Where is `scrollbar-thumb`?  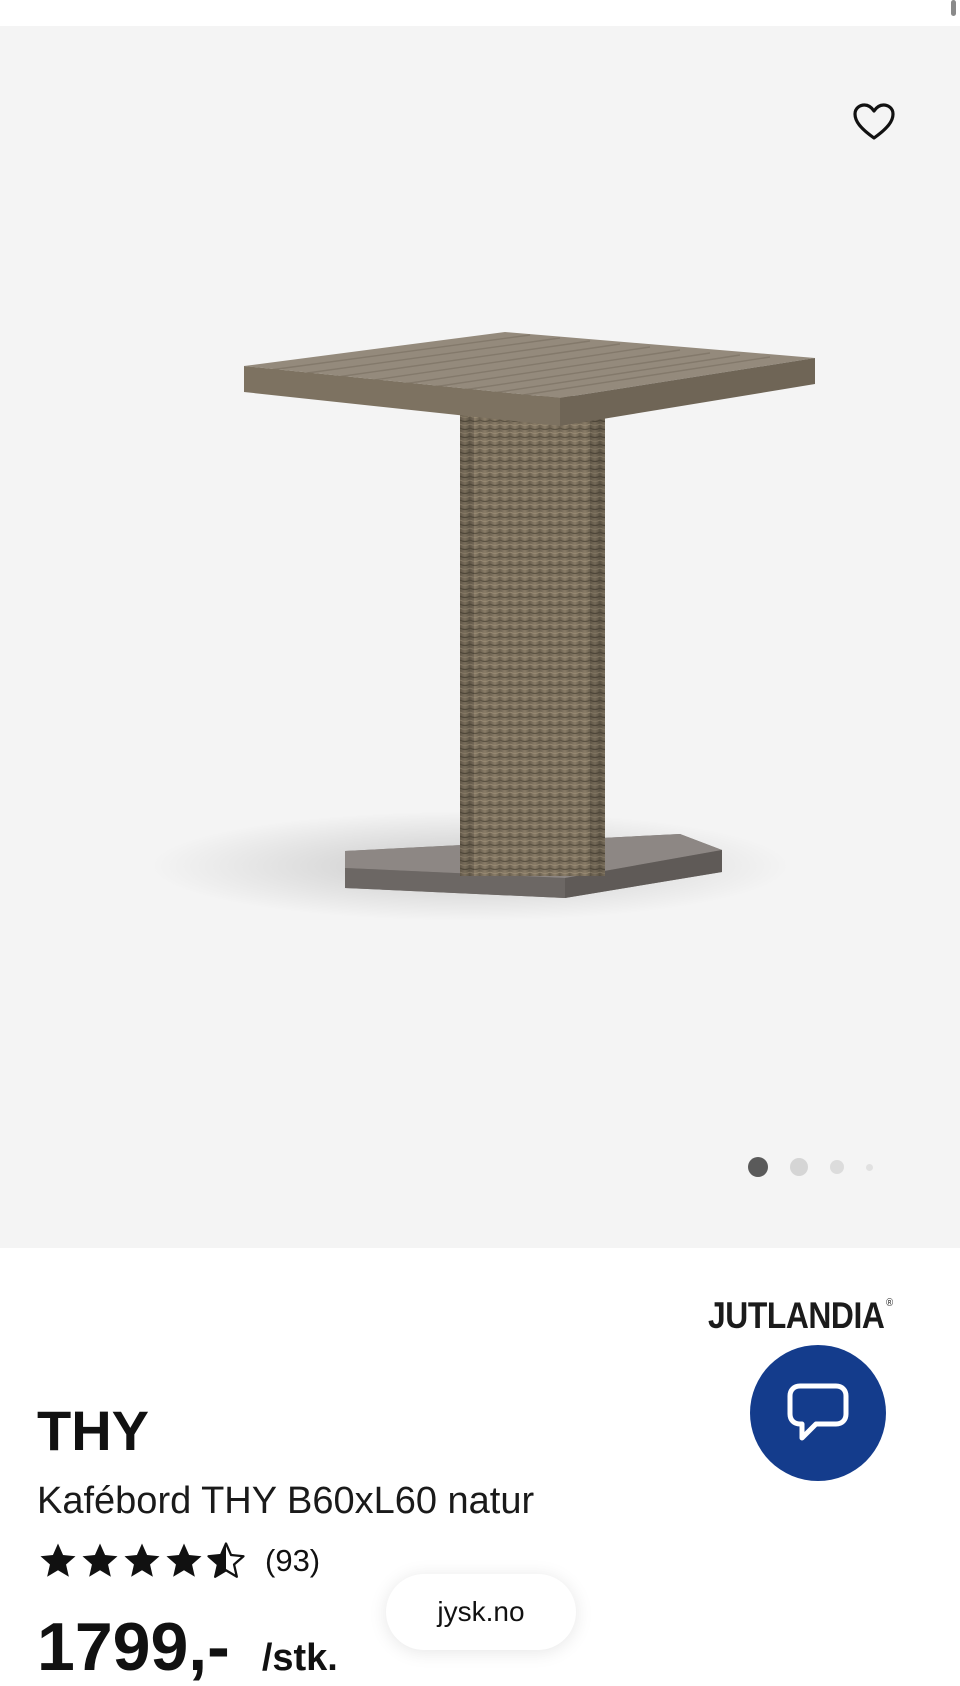 scrollbar-thumb is located at coordinates (953, 8).